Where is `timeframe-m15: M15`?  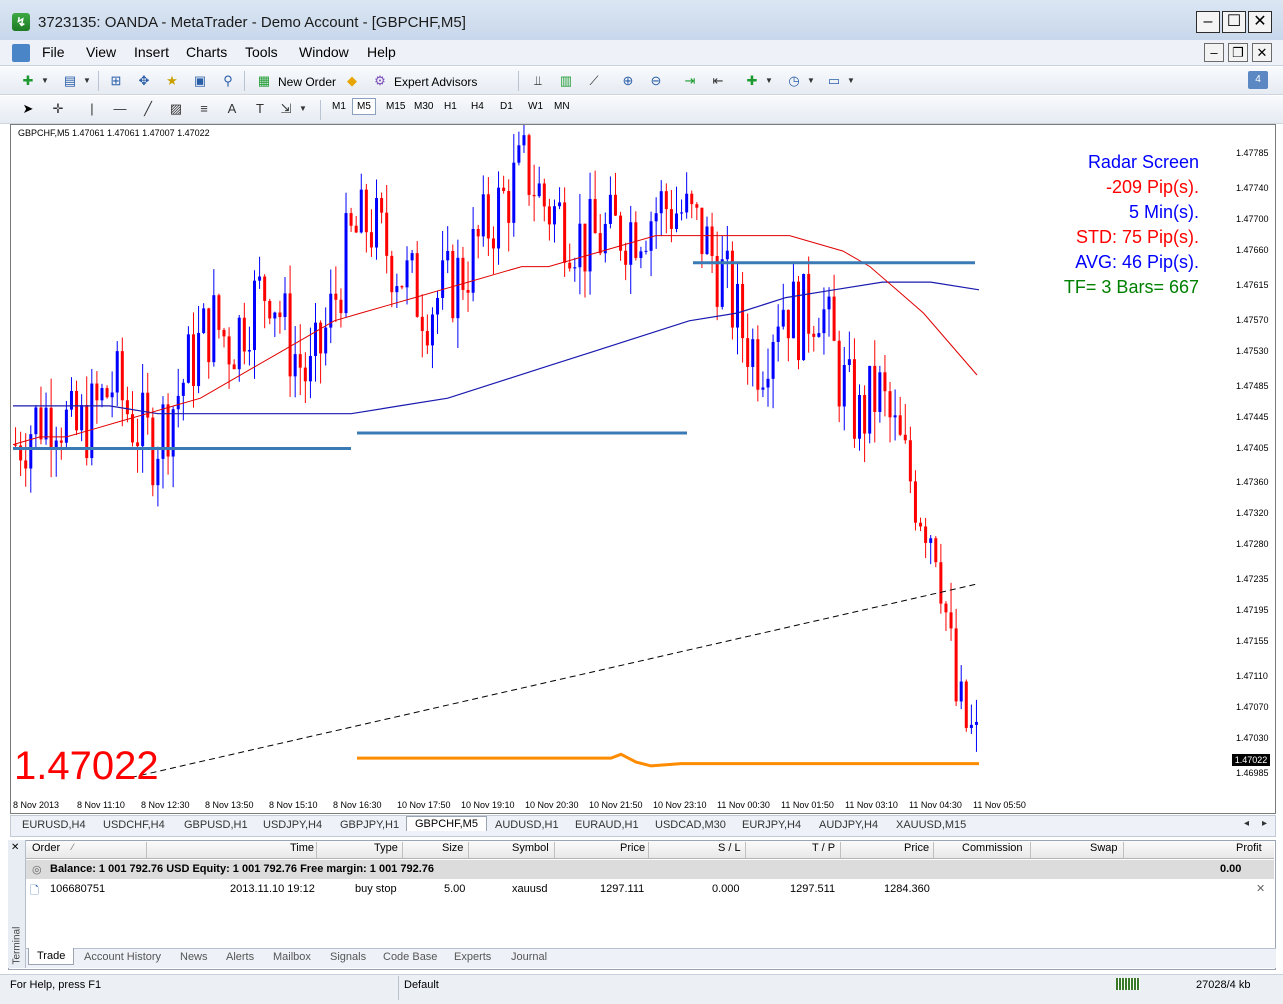
timeframe-m15: M15 is located at coordinates (395, 106).